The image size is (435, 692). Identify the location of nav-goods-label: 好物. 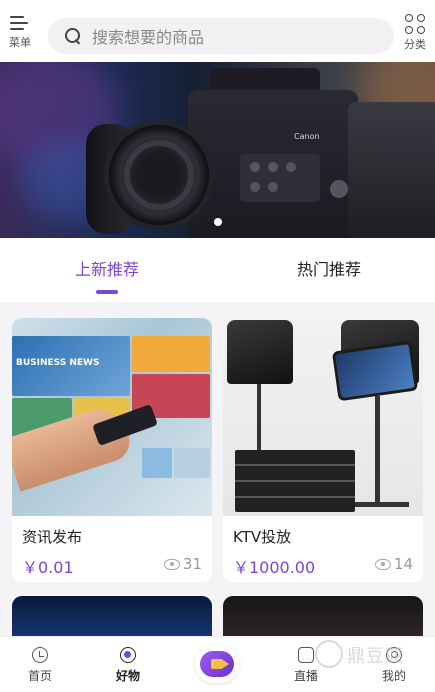
(127, 676).